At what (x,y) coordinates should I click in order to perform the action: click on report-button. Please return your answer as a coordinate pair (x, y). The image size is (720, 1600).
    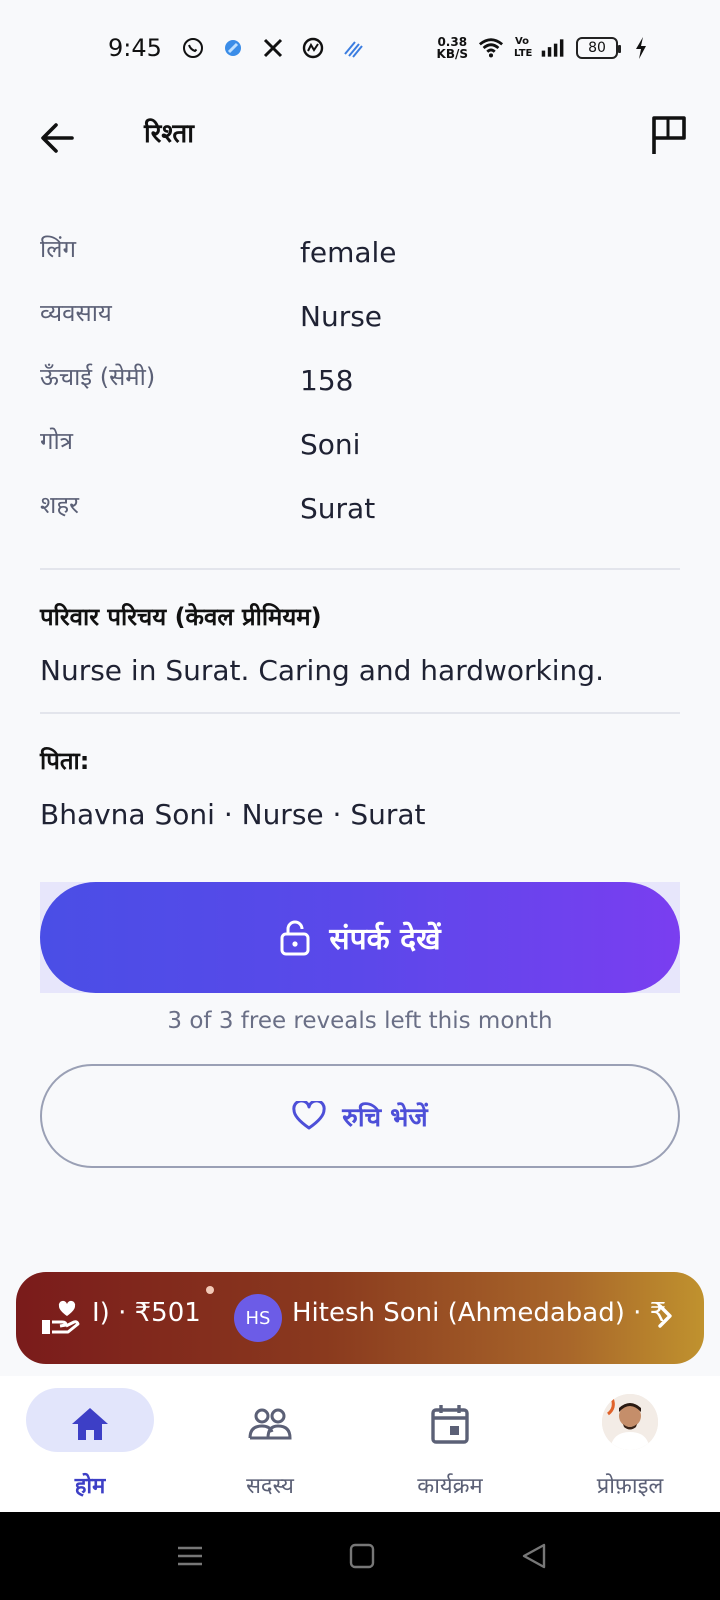
    Looking at the image, I should click on (669, 135).